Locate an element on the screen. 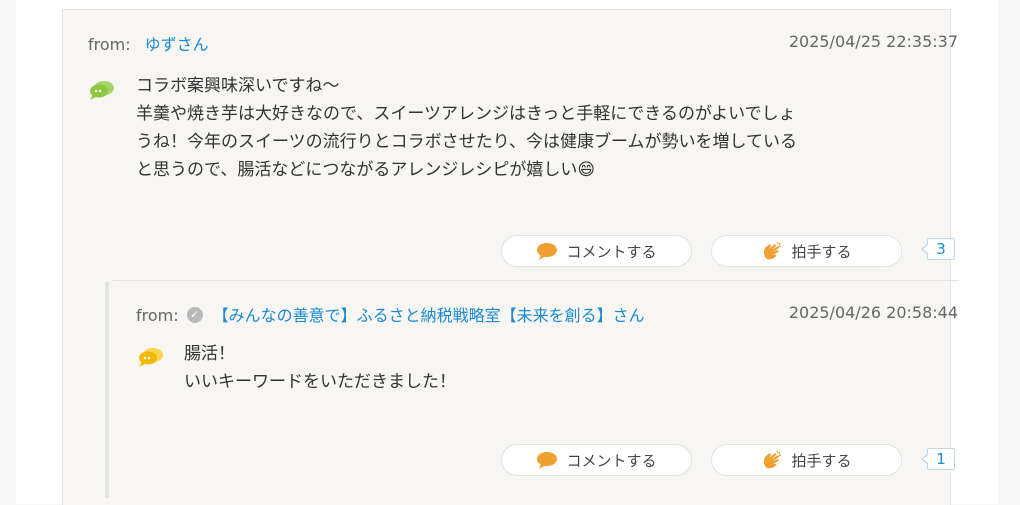 Image resolution: width=1020 pixels, height=505 pixels. reply-date: 2025/04/26 20:58:44 is located at coordinates (873, 312).